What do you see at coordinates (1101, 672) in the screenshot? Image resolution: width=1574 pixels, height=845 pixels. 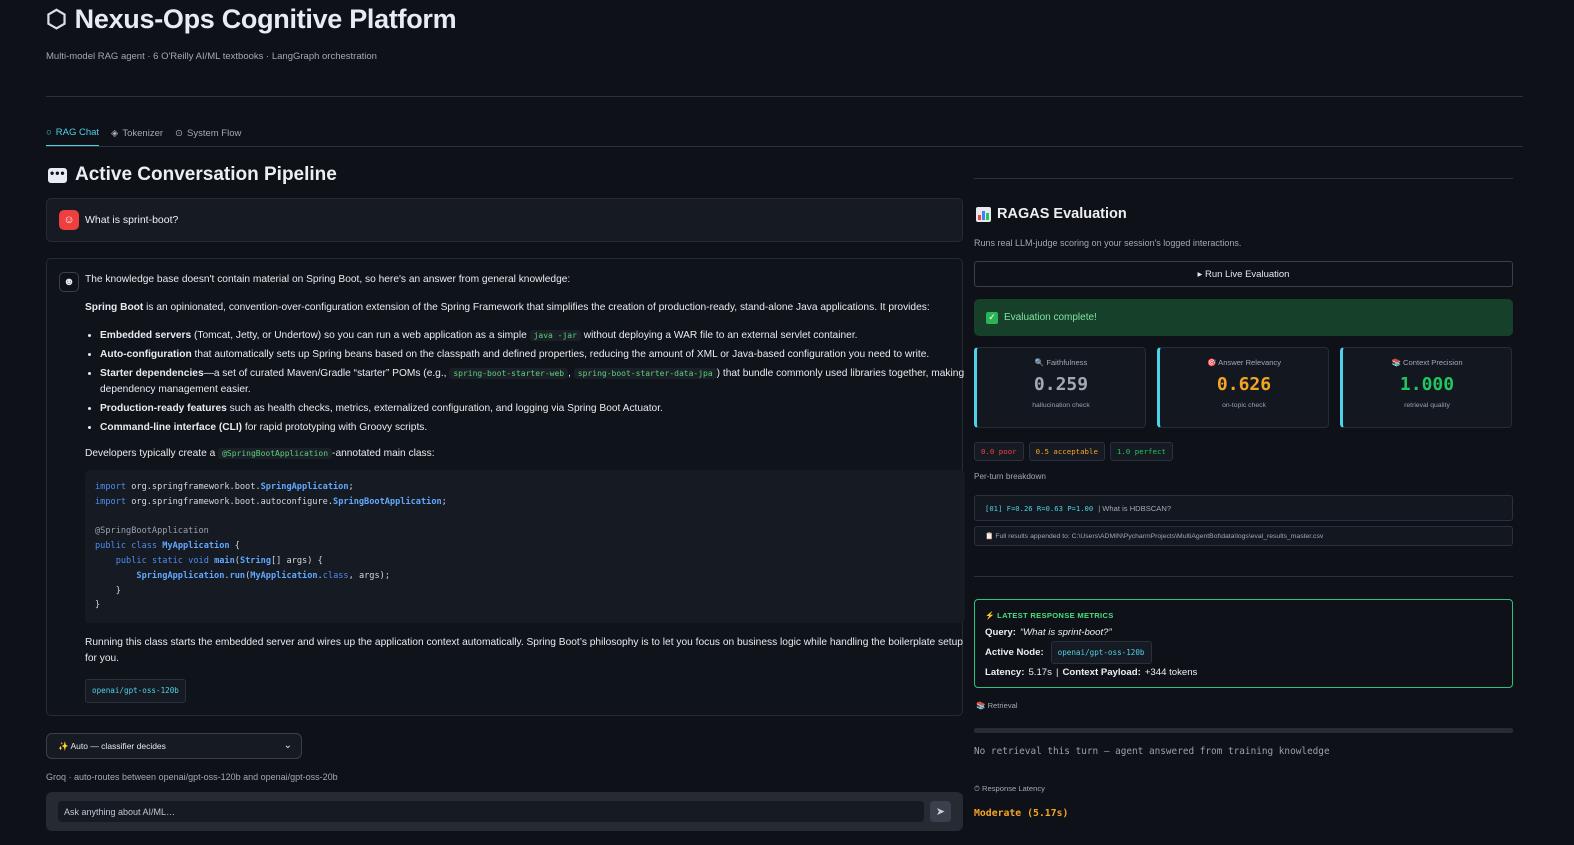 I see `payload-label: Context Payload:` at bounding box center [1101, 672].